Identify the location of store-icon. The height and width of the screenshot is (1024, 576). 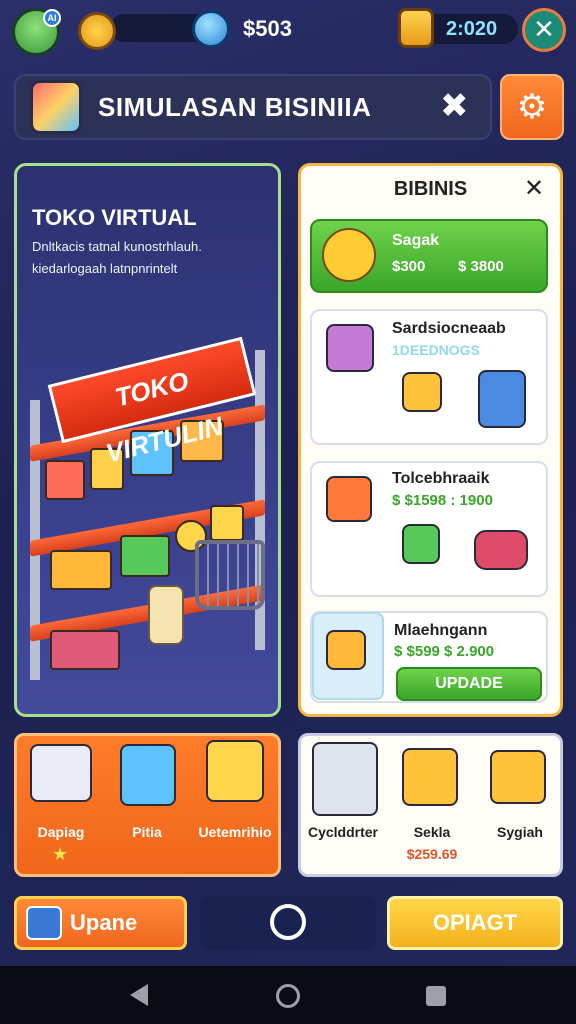
(349, 499).